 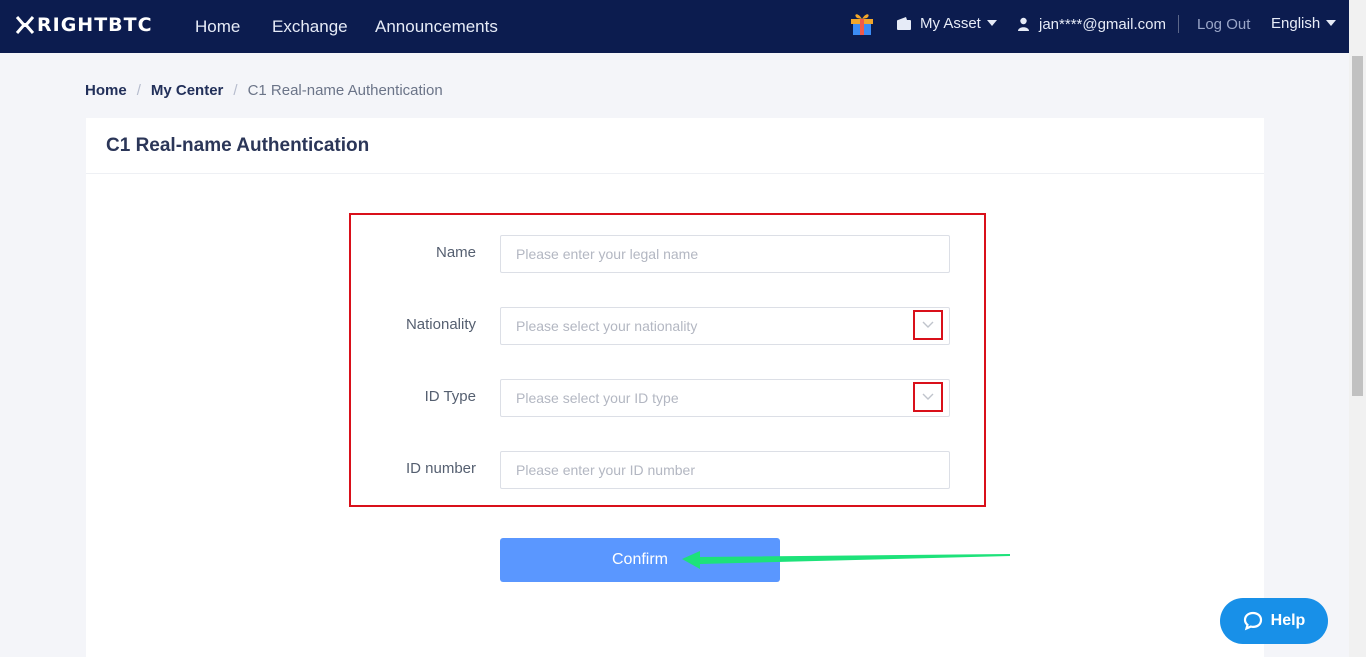 I want to click on breadcrumb-my-center: My Center, so click(x=187, y=90).